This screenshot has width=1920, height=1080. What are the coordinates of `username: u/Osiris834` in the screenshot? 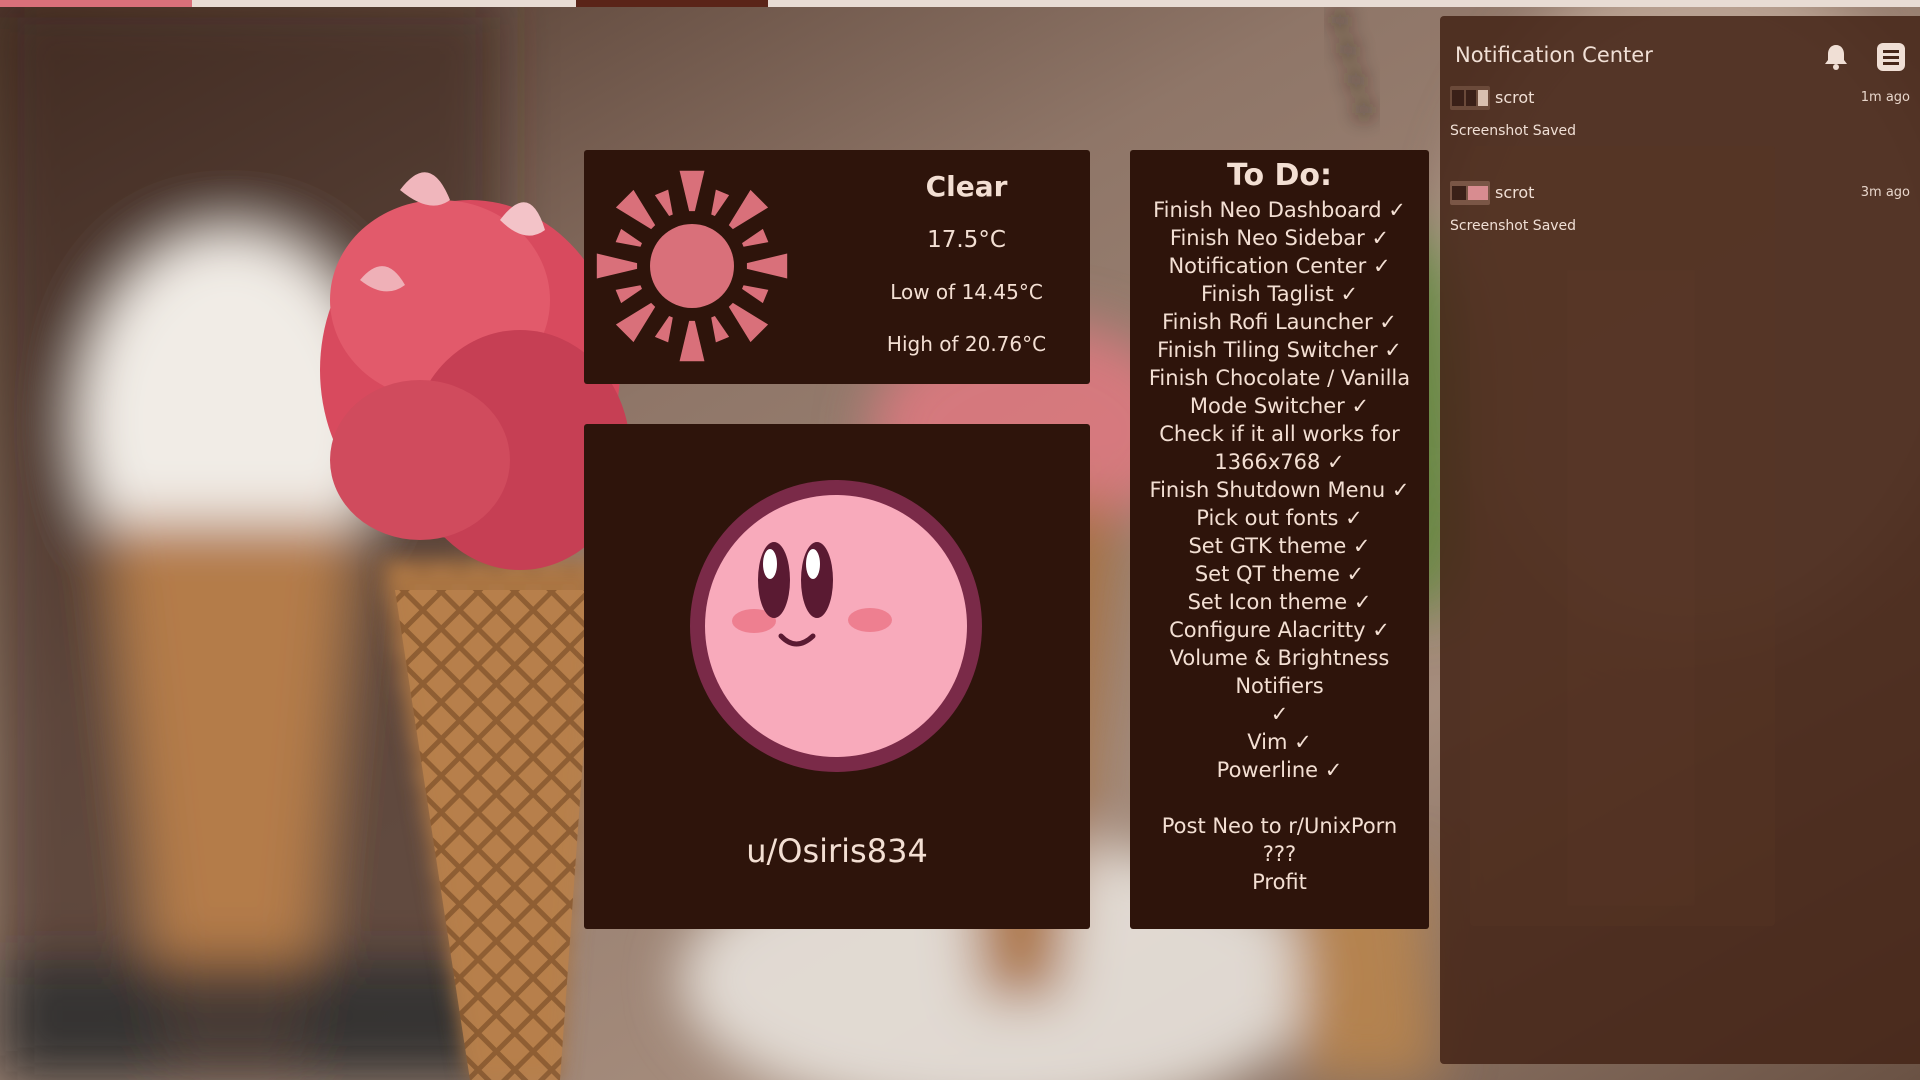 It's located at (837, 851).